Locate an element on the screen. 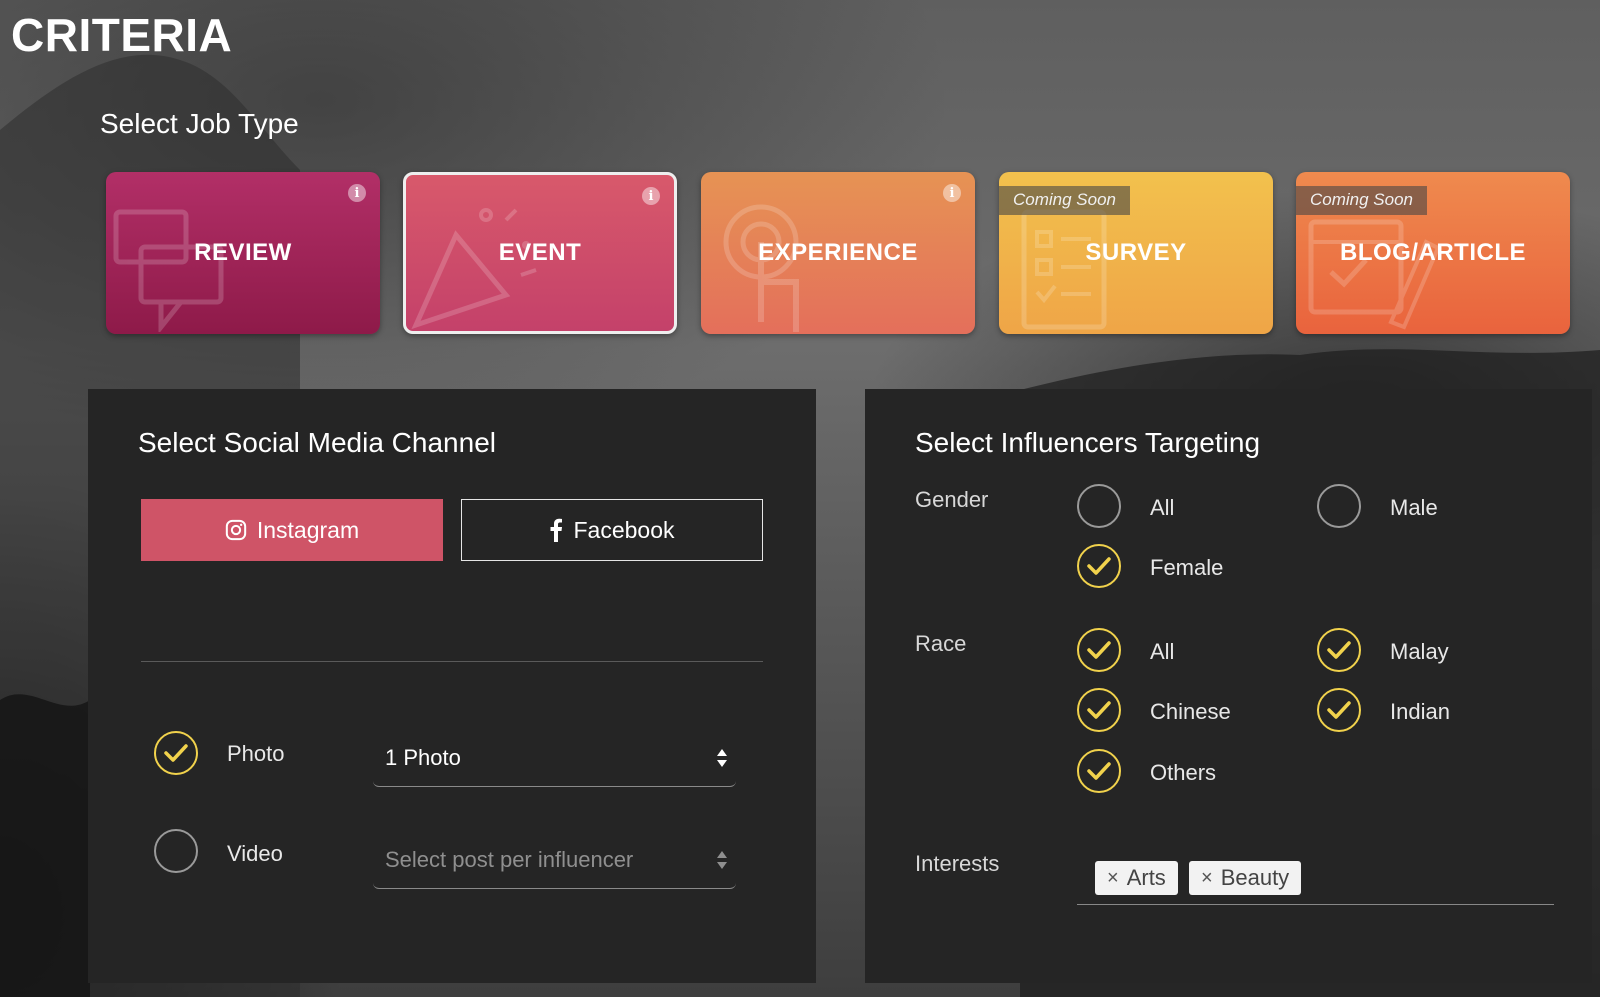 The image size is (1600, 997). video-count-placeholder: Select post per influencer is located at coordinates (509, 859).